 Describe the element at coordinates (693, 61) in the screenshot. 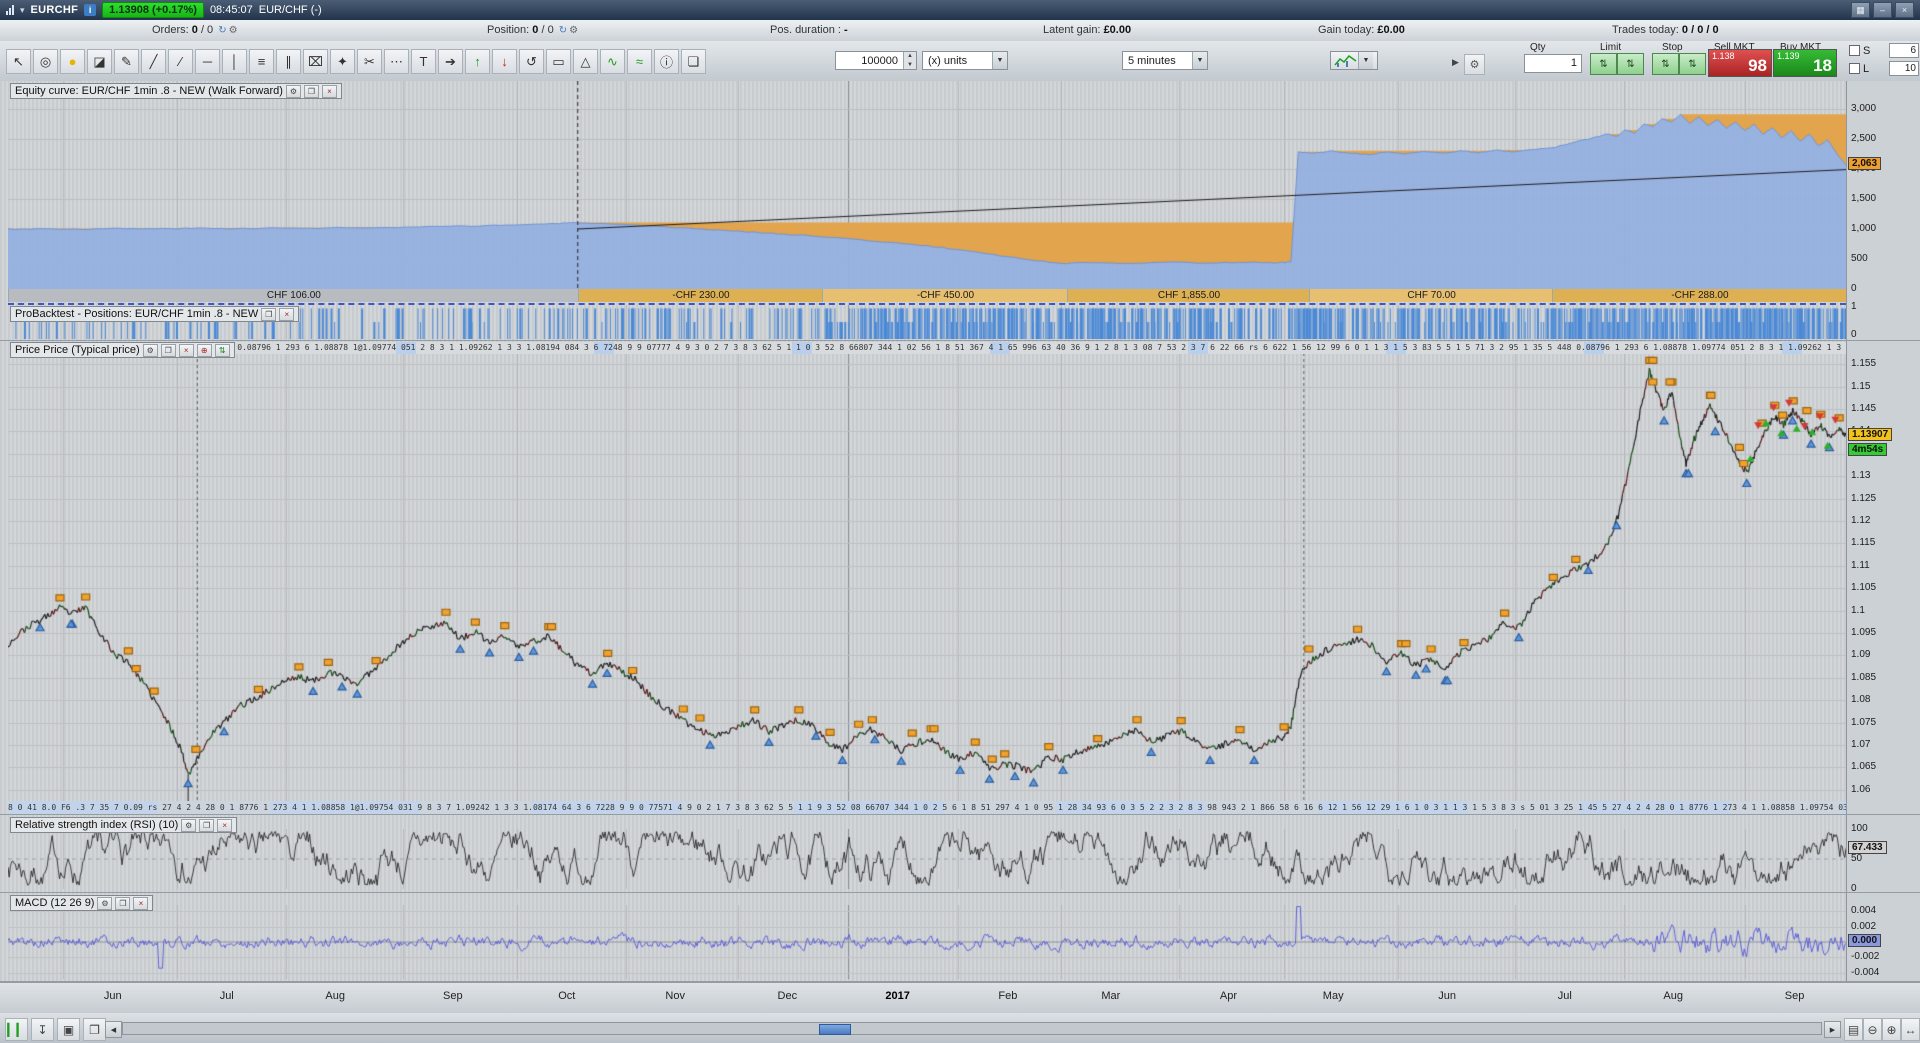

I see `tool-annotation-button: ❏` at that location.